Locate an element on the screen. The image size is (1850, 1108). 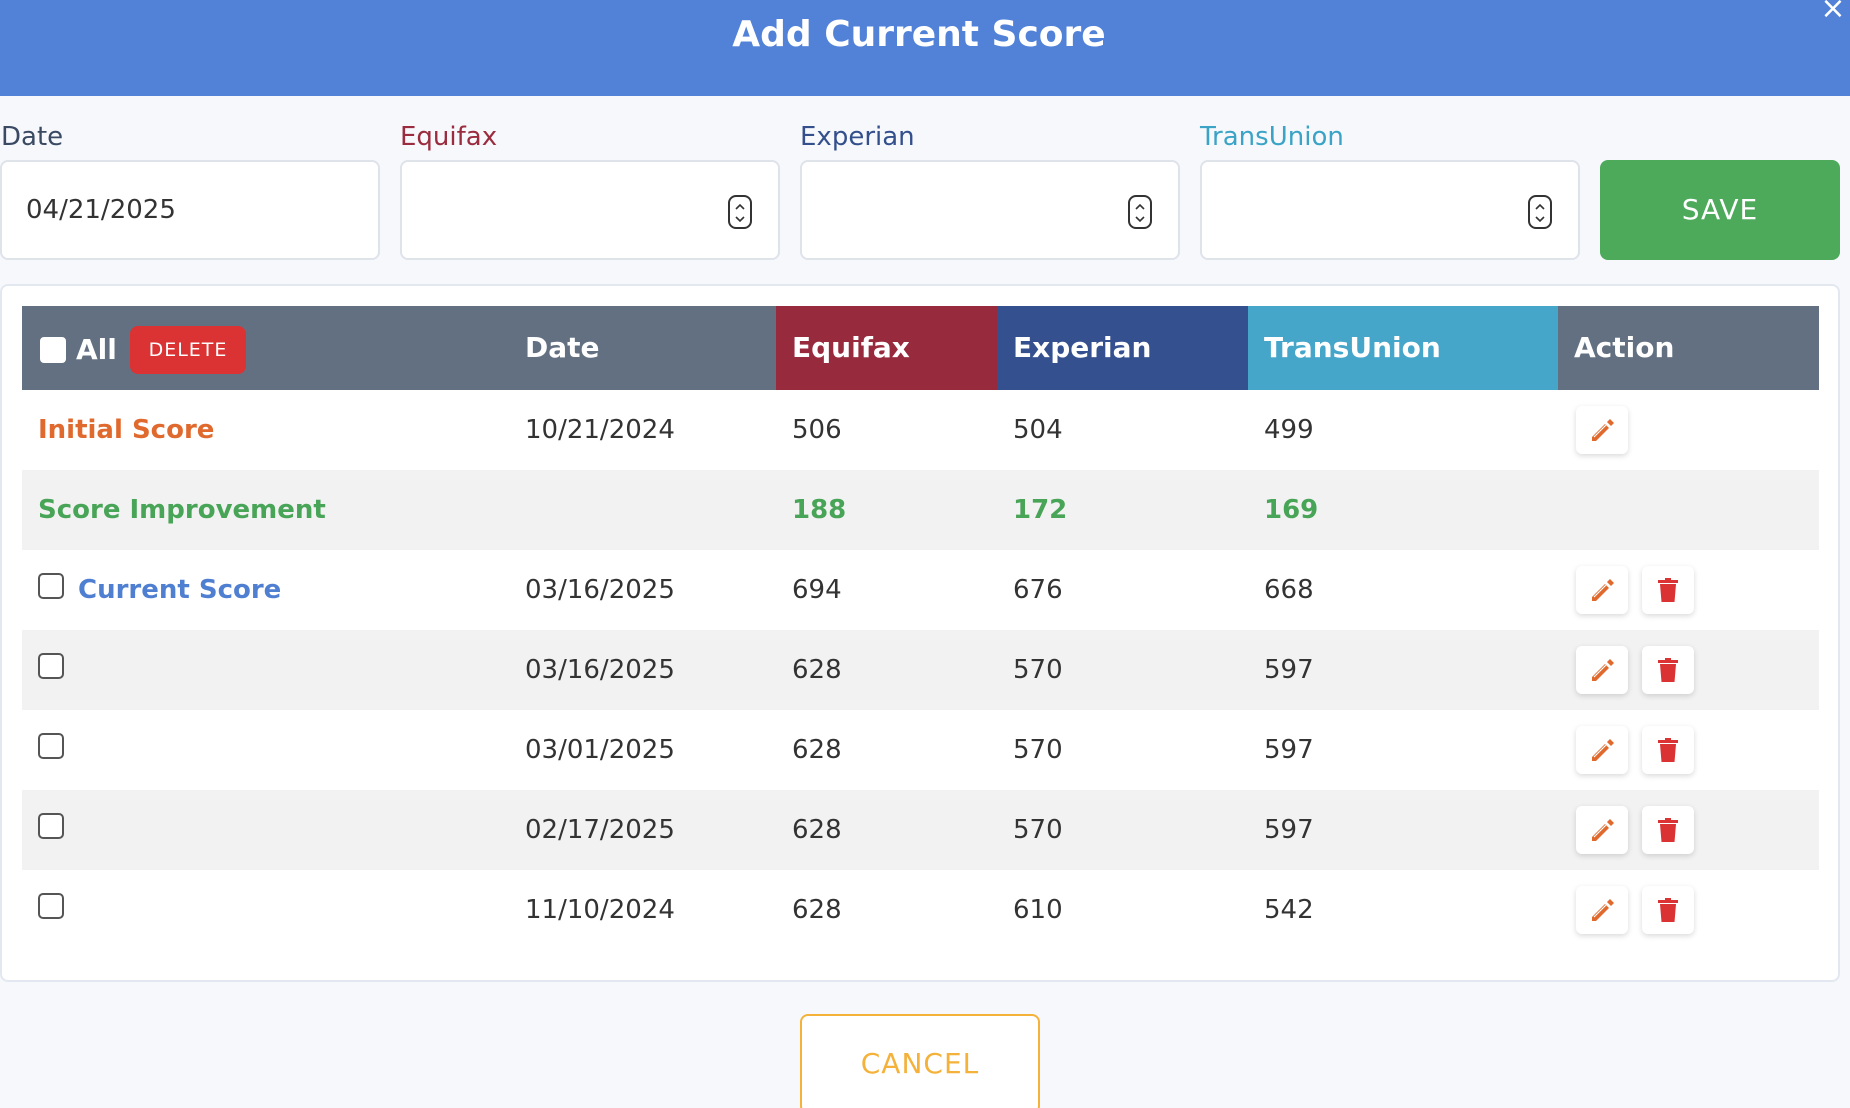
transunion-stepper-icon is located at coordinates (1540, 212).